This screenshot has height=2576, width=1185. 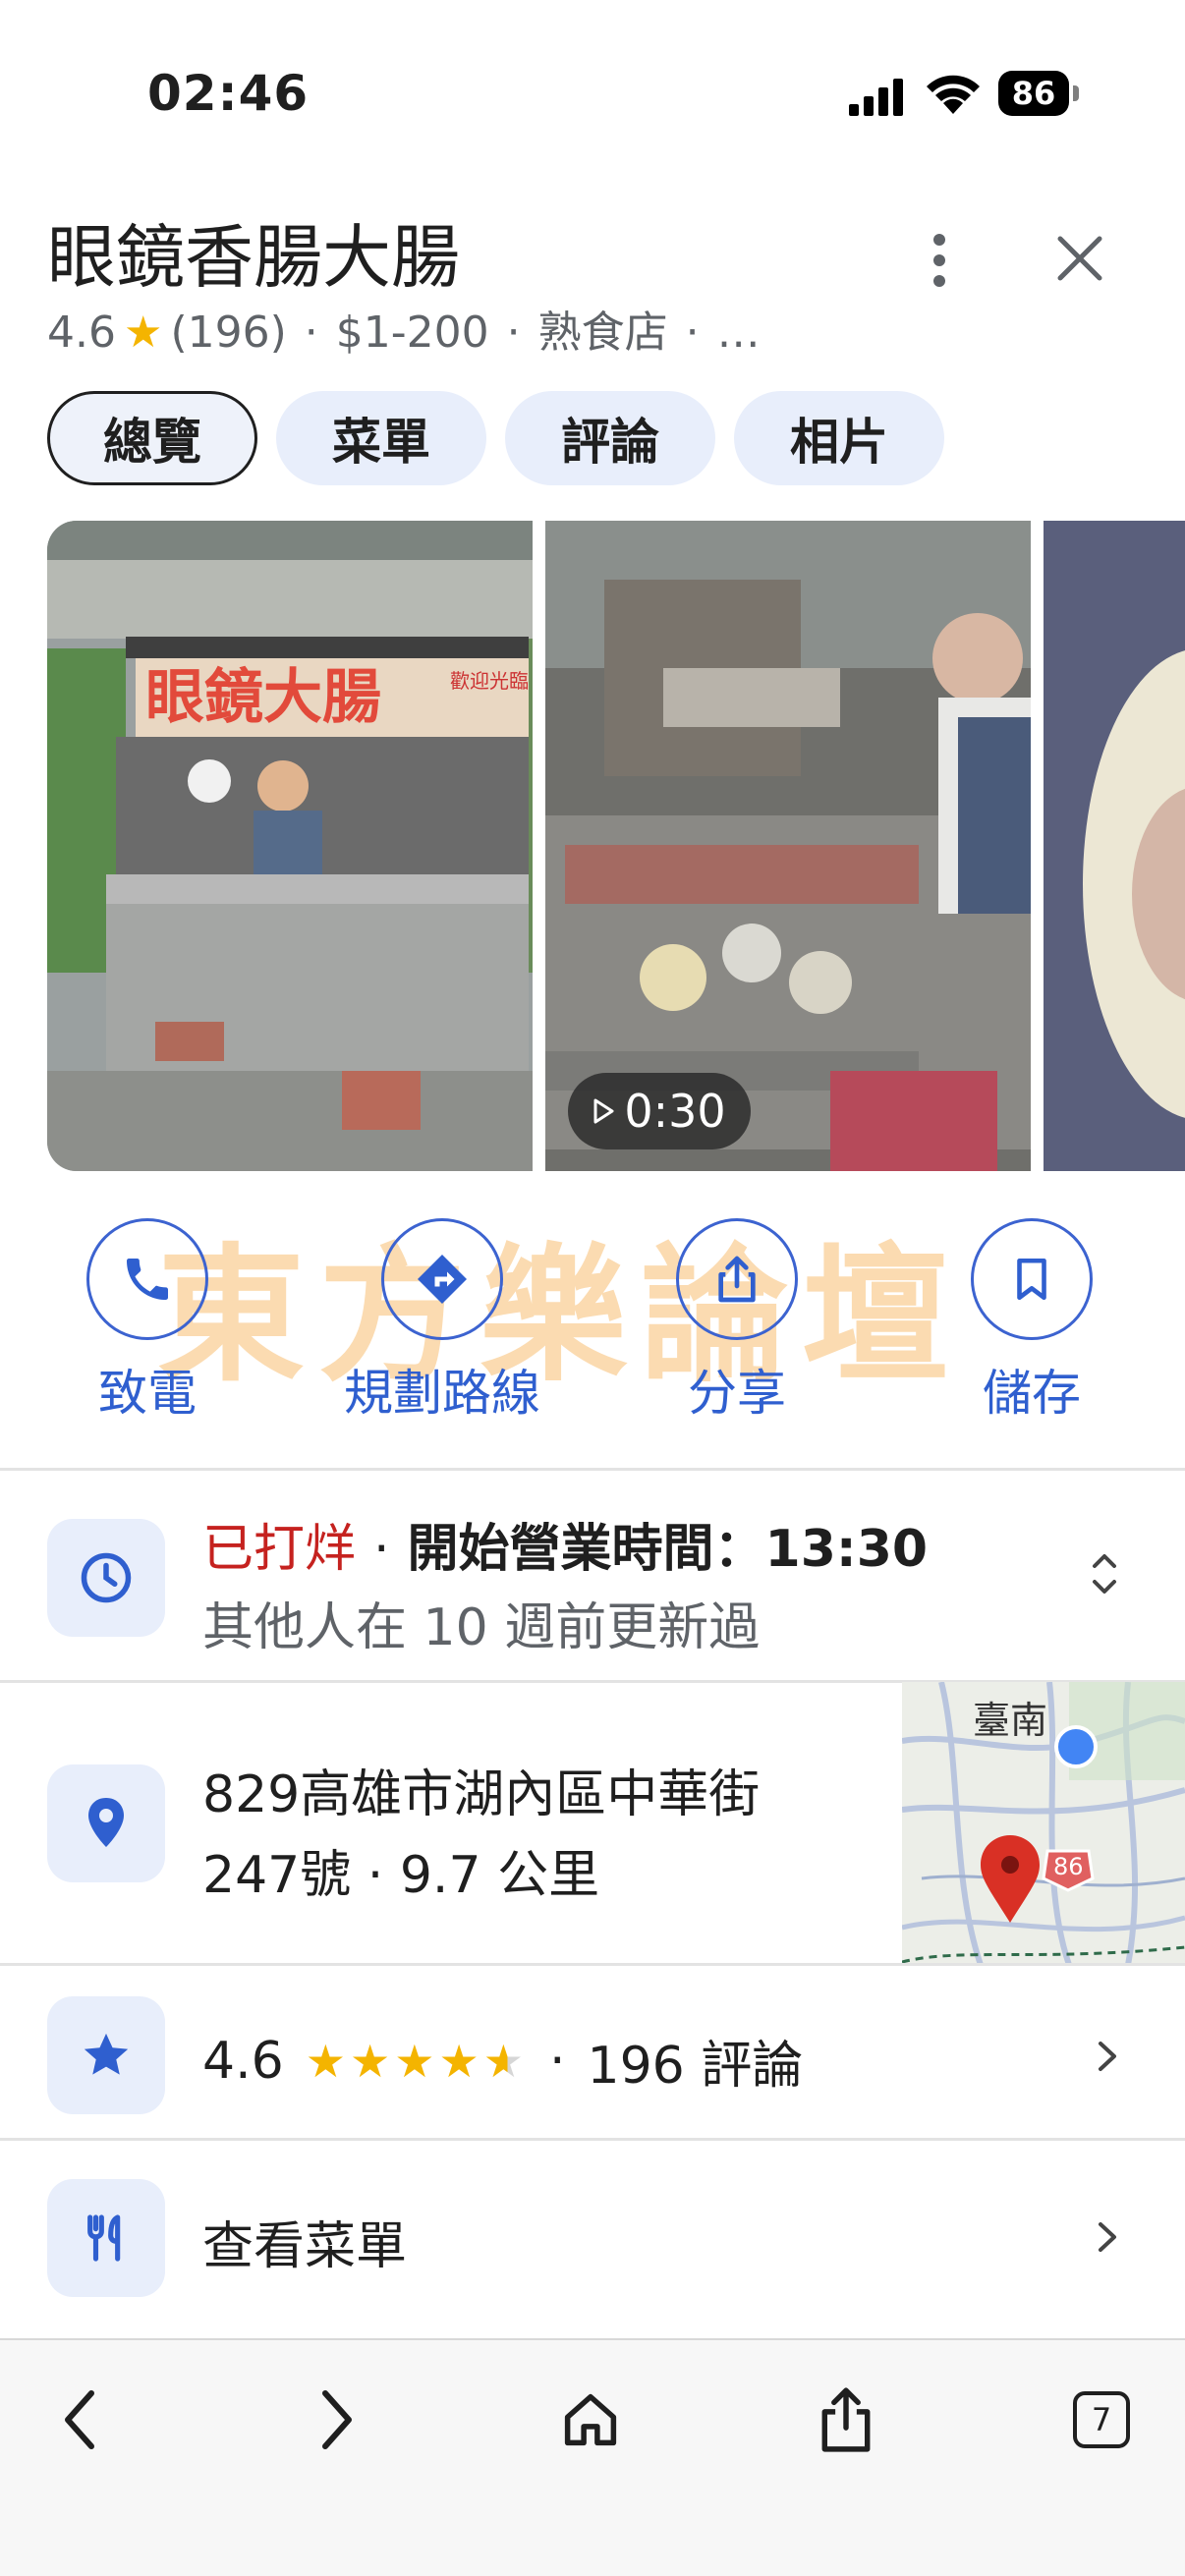 I want to click on call-button: 致電, so click(x=147, y=1326).